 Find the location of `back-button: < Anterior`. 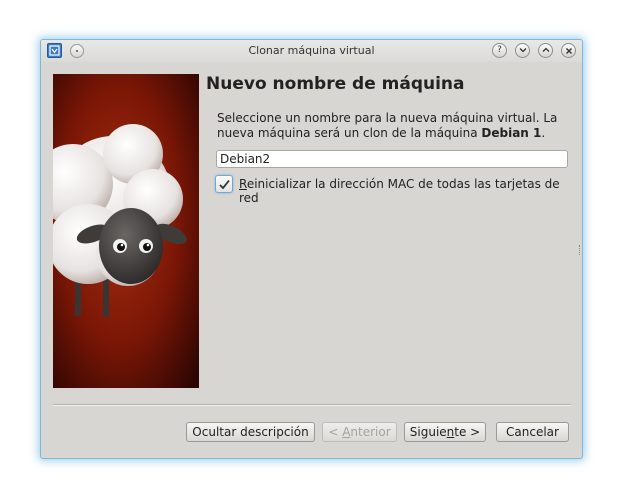

back-button: < Anterior is located at coordinates (359, 432).